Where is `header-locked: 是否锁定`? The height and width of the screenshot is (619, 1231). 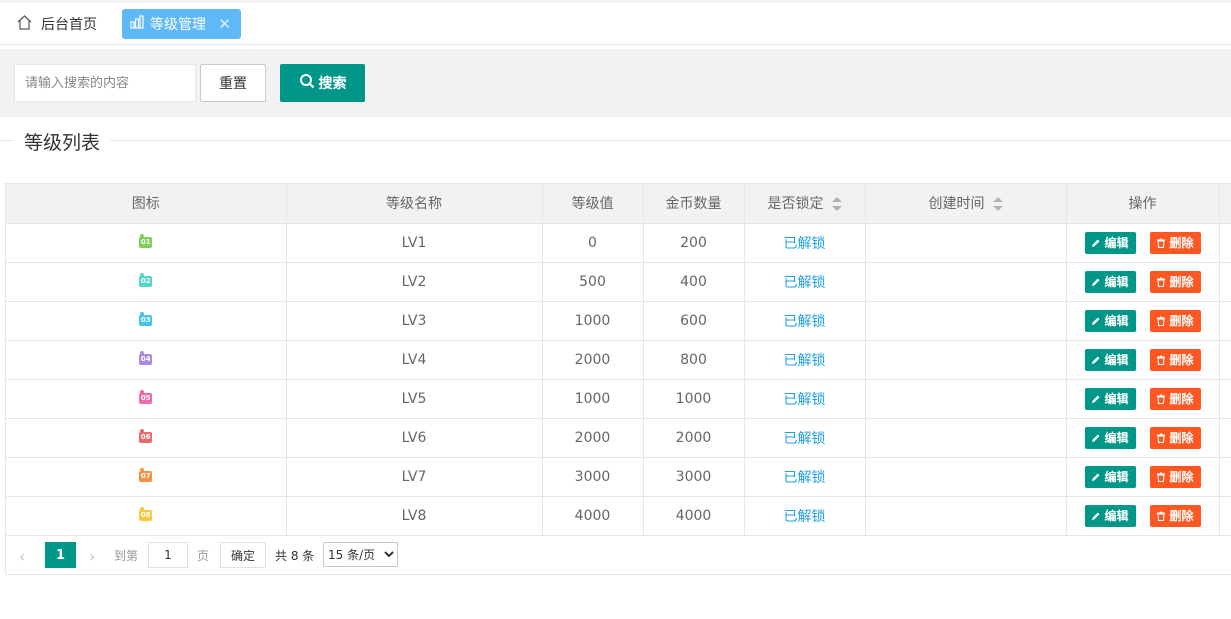 header-locked: 是否锁定 is located at coordinates (805, 204).